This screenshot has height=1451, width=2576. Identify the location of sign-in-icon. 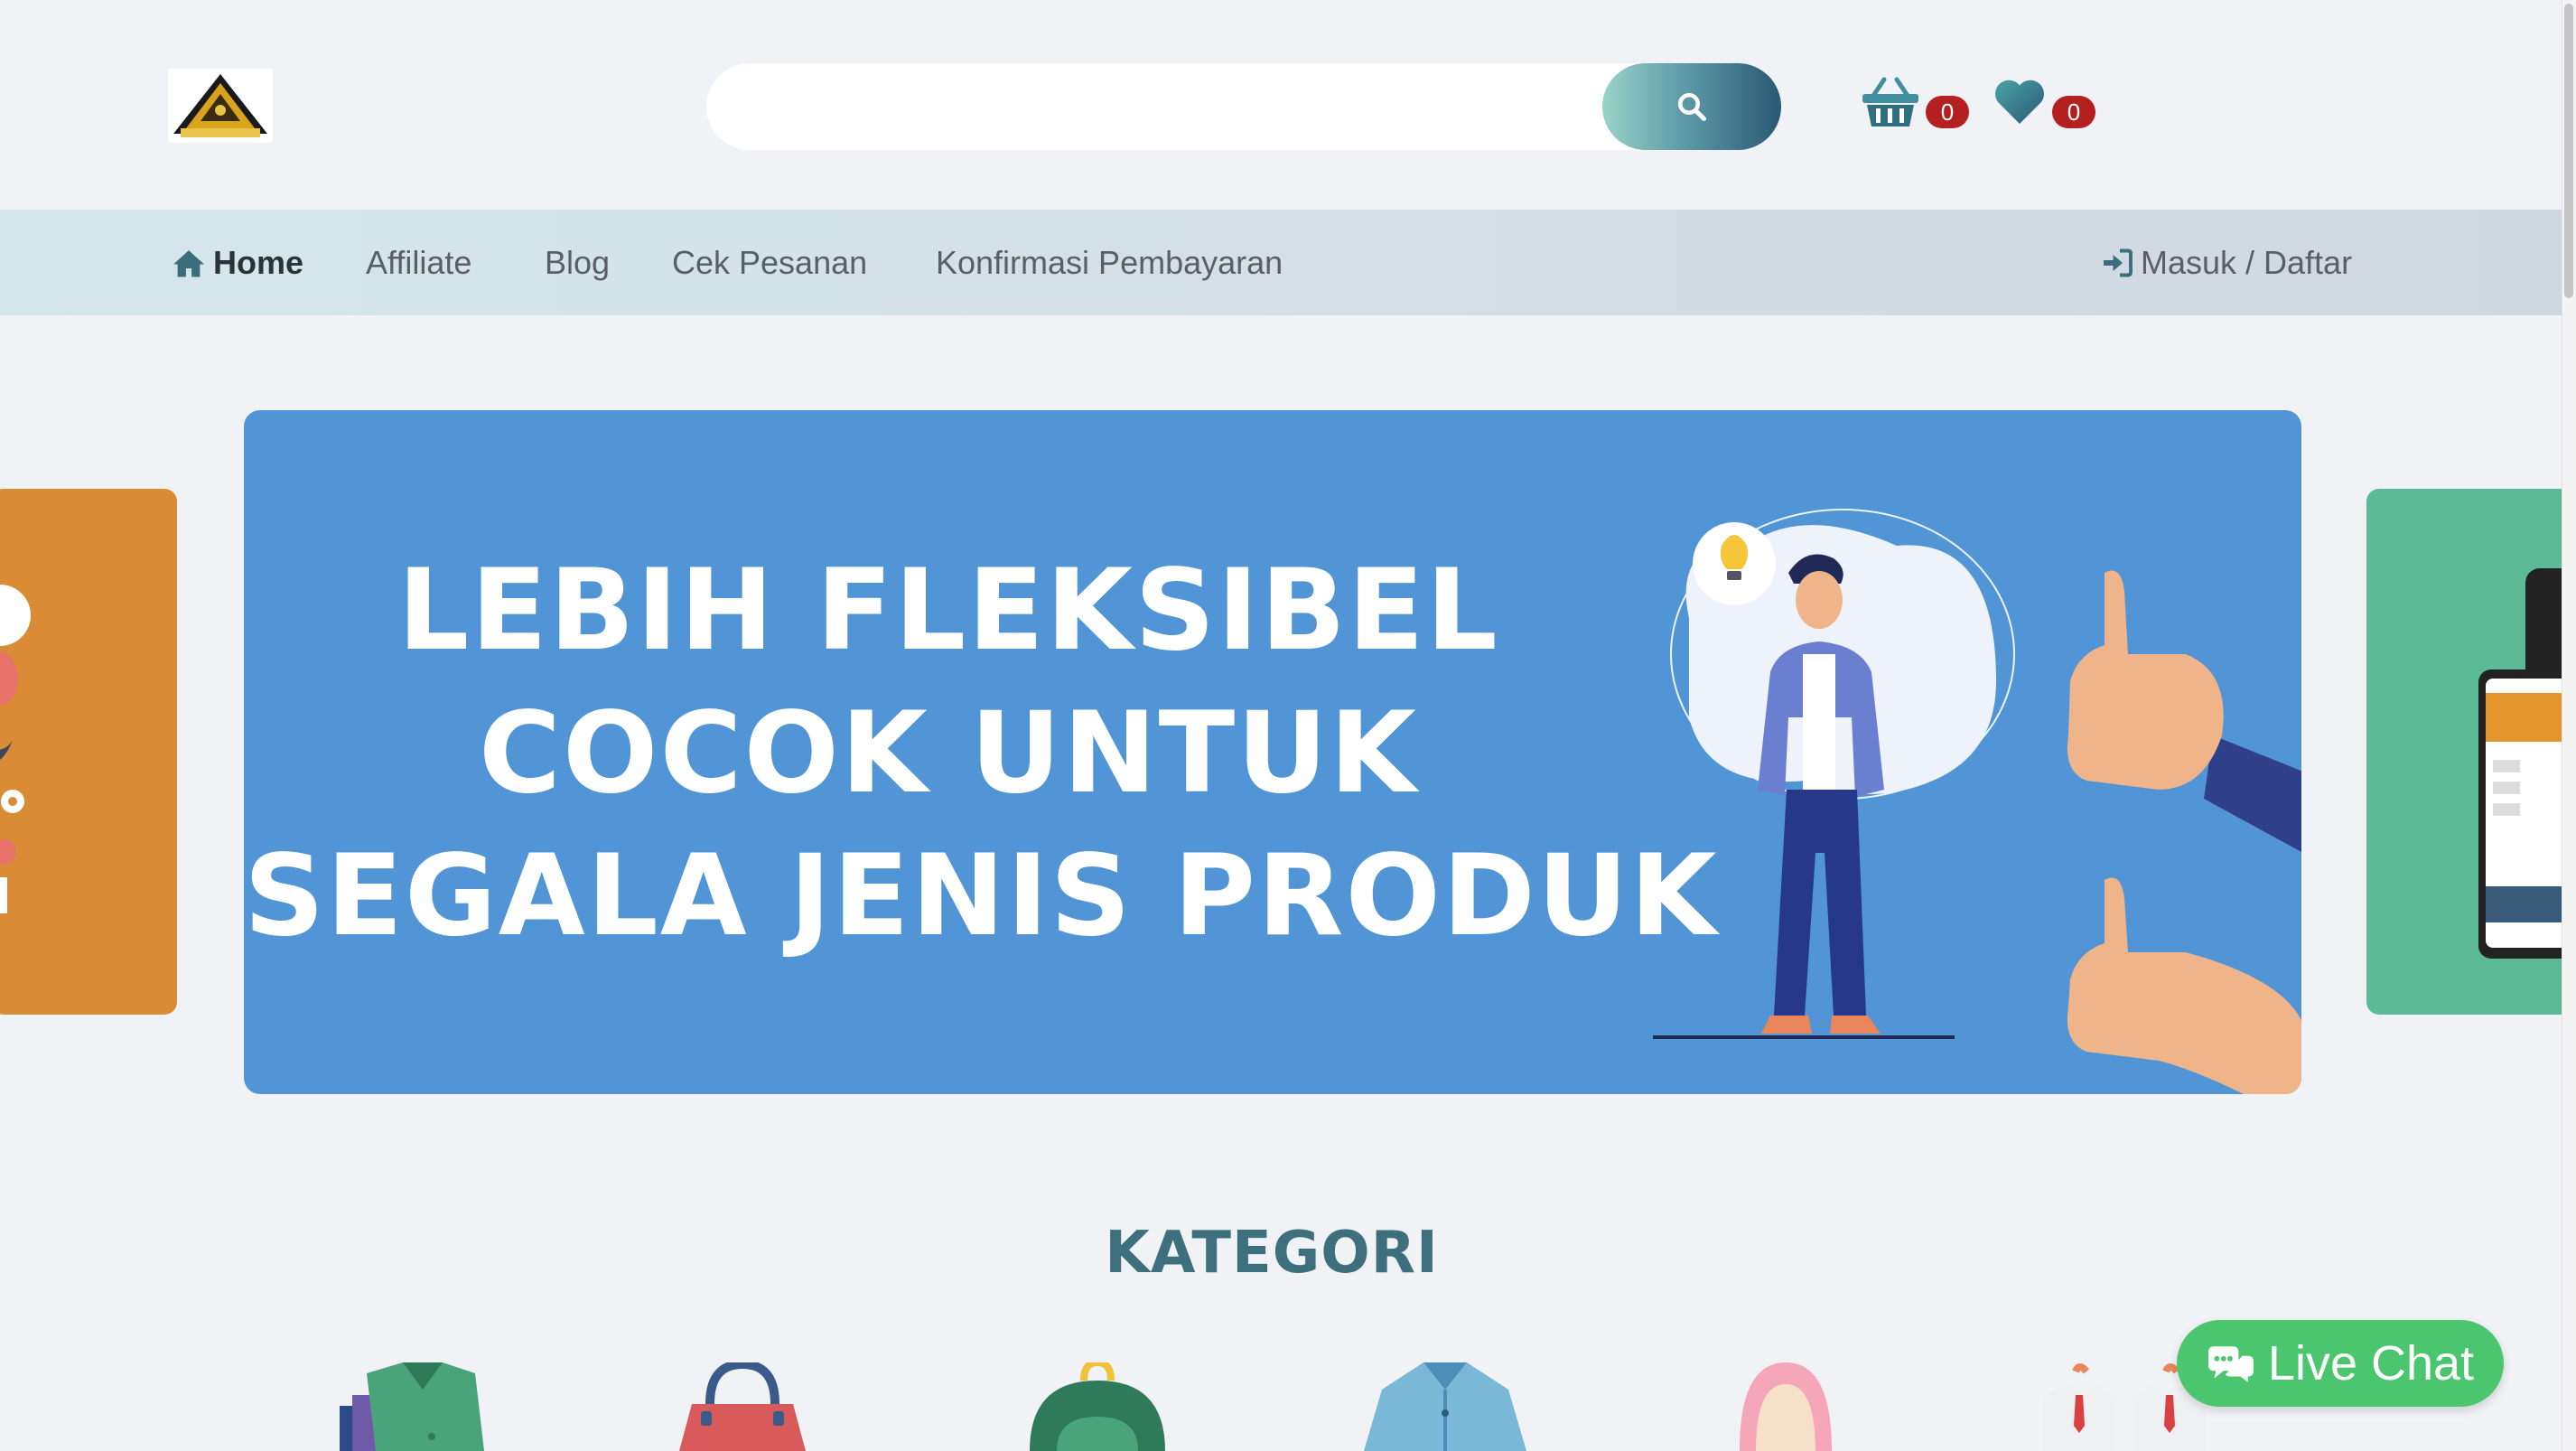
(2118, 262).